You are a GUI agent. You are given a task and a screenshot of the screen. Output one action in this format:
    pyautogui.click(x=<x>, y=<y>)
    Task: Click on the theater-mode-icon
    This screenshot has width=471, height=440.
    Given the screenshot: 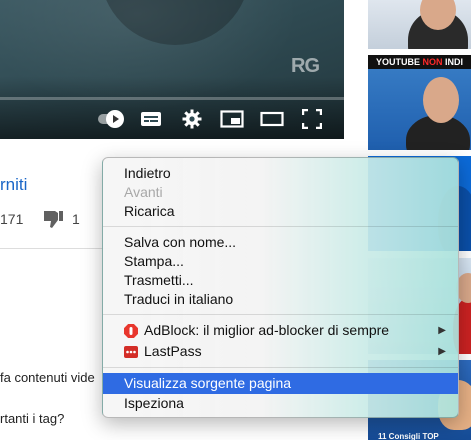 What is the action you would take?
    pyautogui.click(x=272, y=119)
    